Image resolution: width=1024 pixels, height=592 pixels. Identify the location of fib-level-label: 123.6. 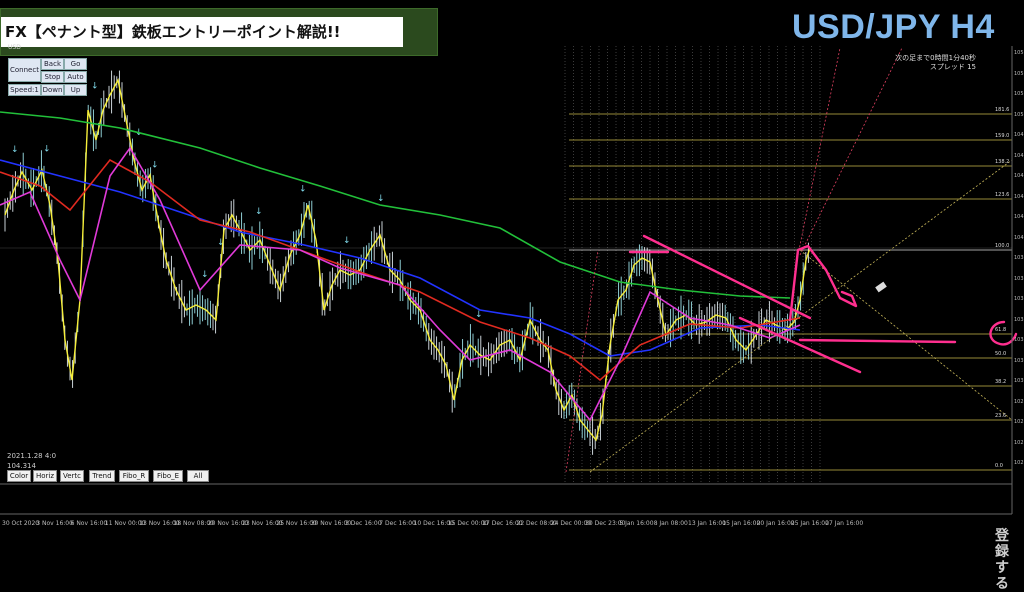
(1002, 195).